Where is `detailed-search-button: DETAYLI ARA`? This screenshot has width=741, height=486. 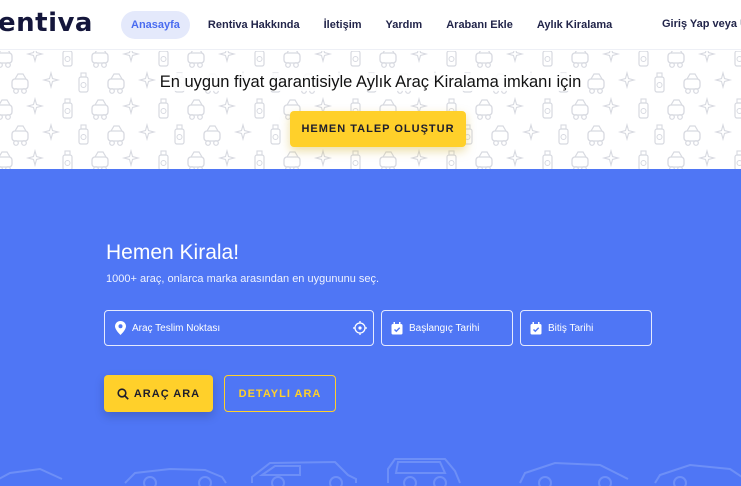 detailed-search-button: DETAYLI ARA is located at coordinates (280, 393).